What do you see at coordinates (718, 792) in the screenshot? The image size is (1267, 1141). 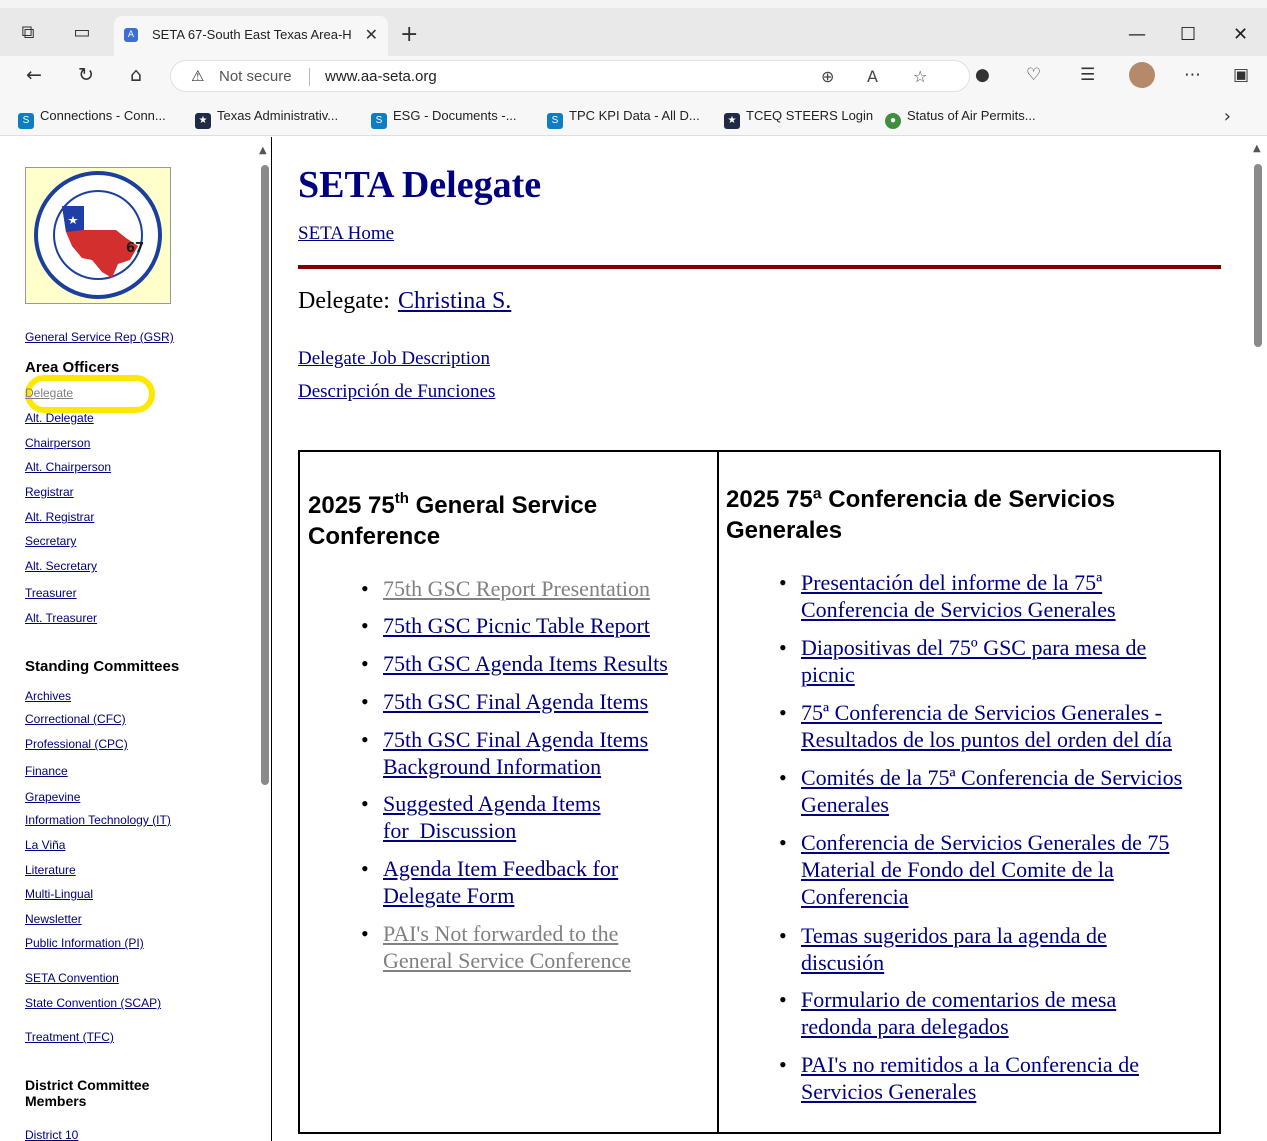 I see `table-column-divider` at bounding box center [718, 792].